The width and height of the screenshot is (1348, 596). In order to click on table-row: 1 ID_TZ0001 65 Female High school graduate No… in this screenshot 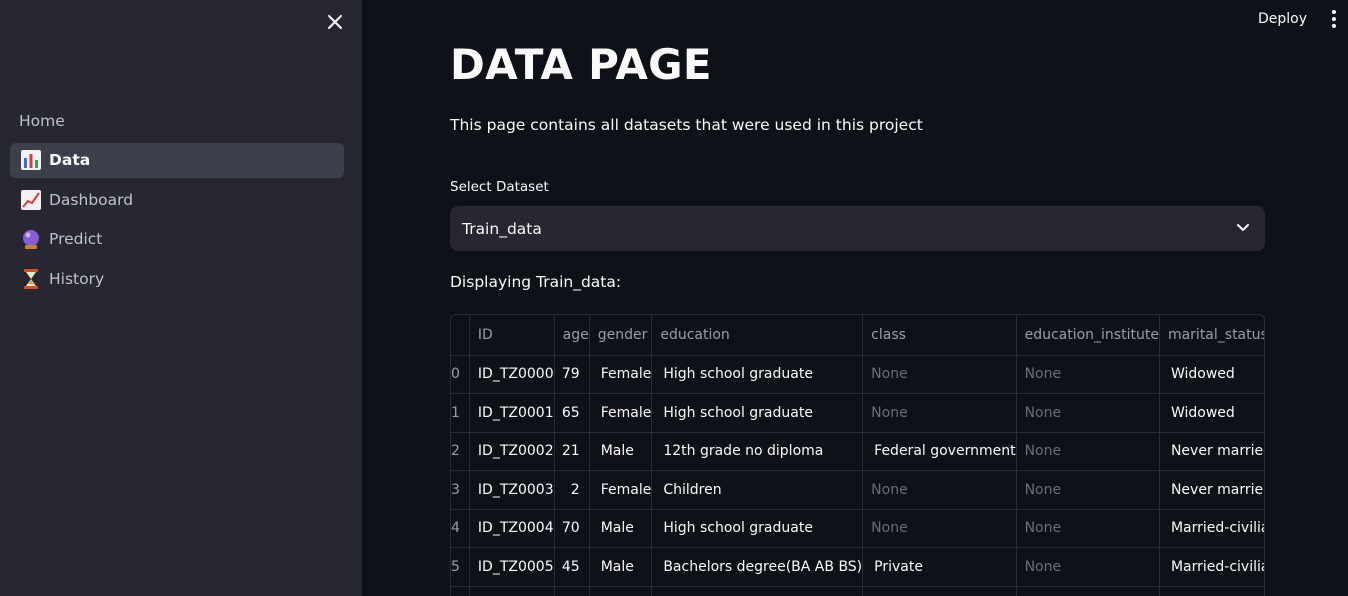, I will do `click(857, 413)`.